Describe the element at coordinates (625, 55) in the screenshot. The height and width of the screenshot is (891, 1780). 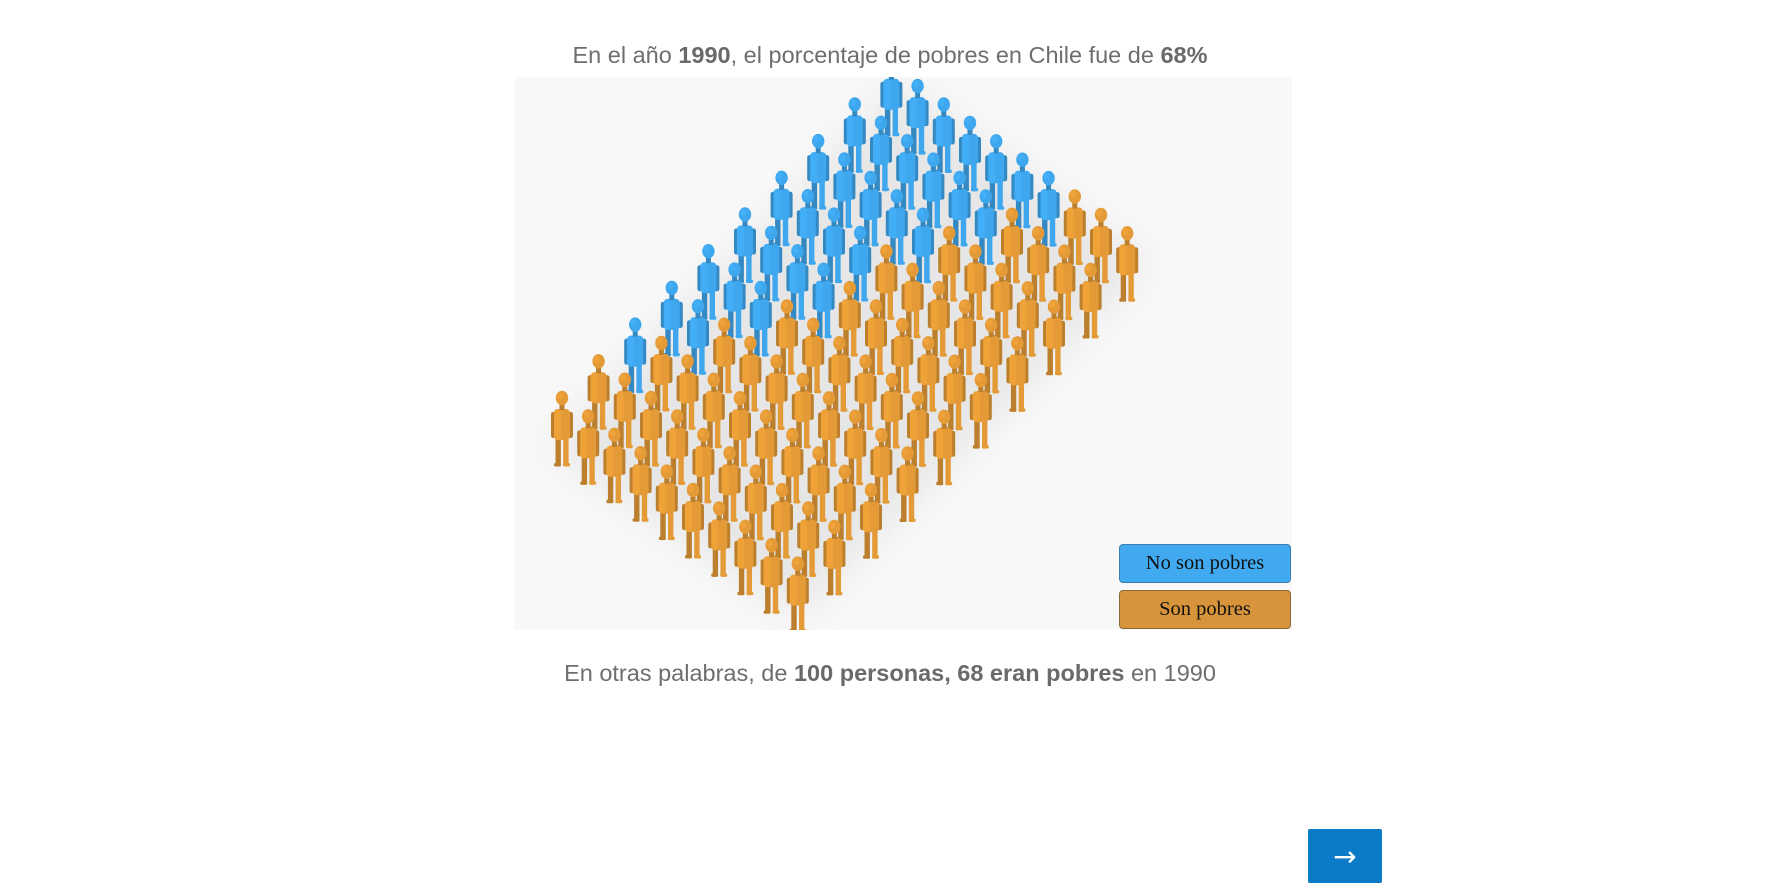
I see `headline-prefix: En el año` at that location.